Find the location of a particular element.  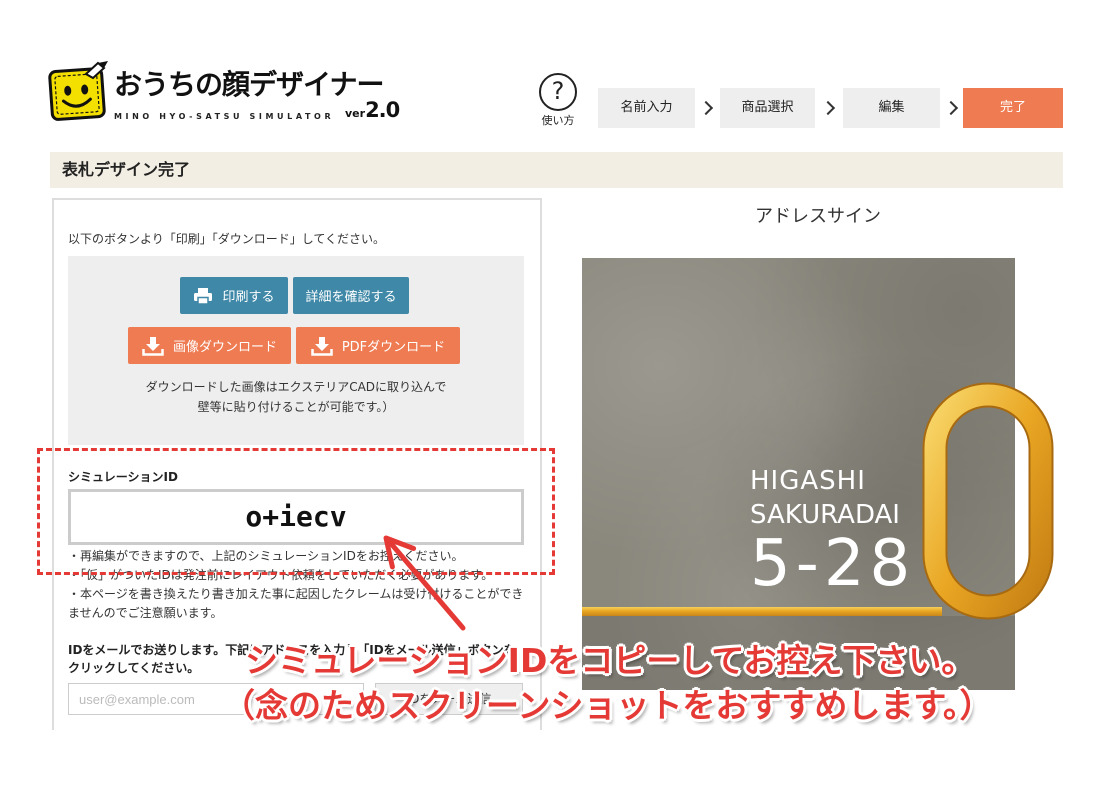

image-download-button: 画像ダウンロード is located at coordinates (209, 345).